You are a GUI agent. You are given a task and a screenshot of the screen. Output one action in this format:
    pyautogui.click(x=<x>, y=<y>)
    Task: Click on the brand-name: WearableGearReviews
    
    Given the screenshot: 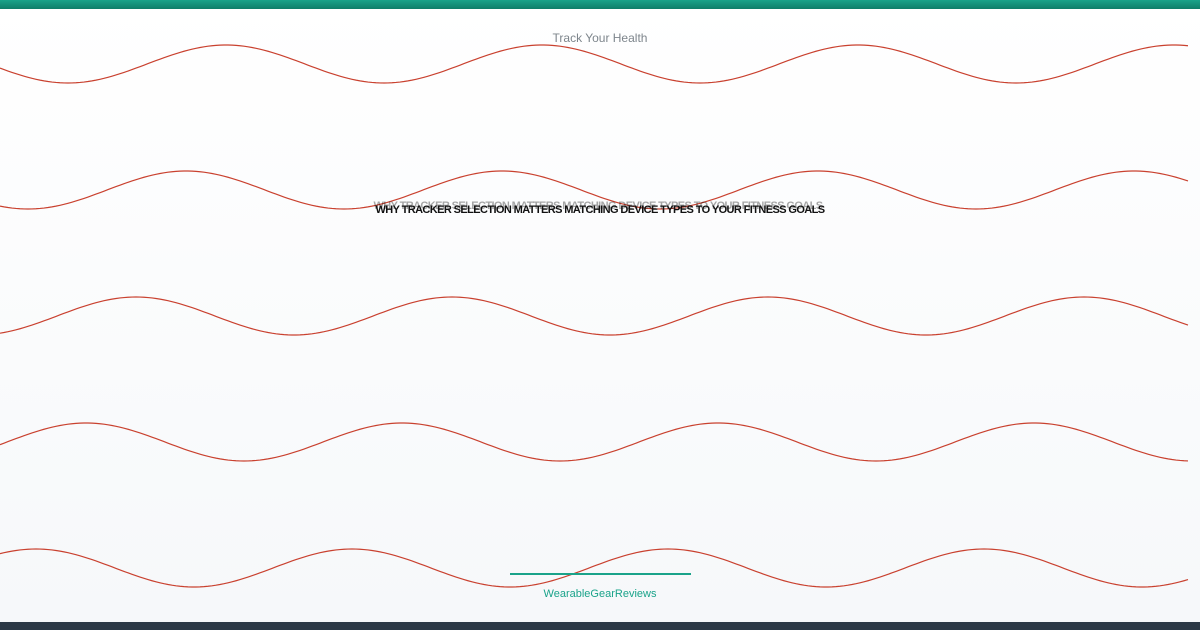 What is the action you would take?
    pyautogui.click(x=600, y=594)
    